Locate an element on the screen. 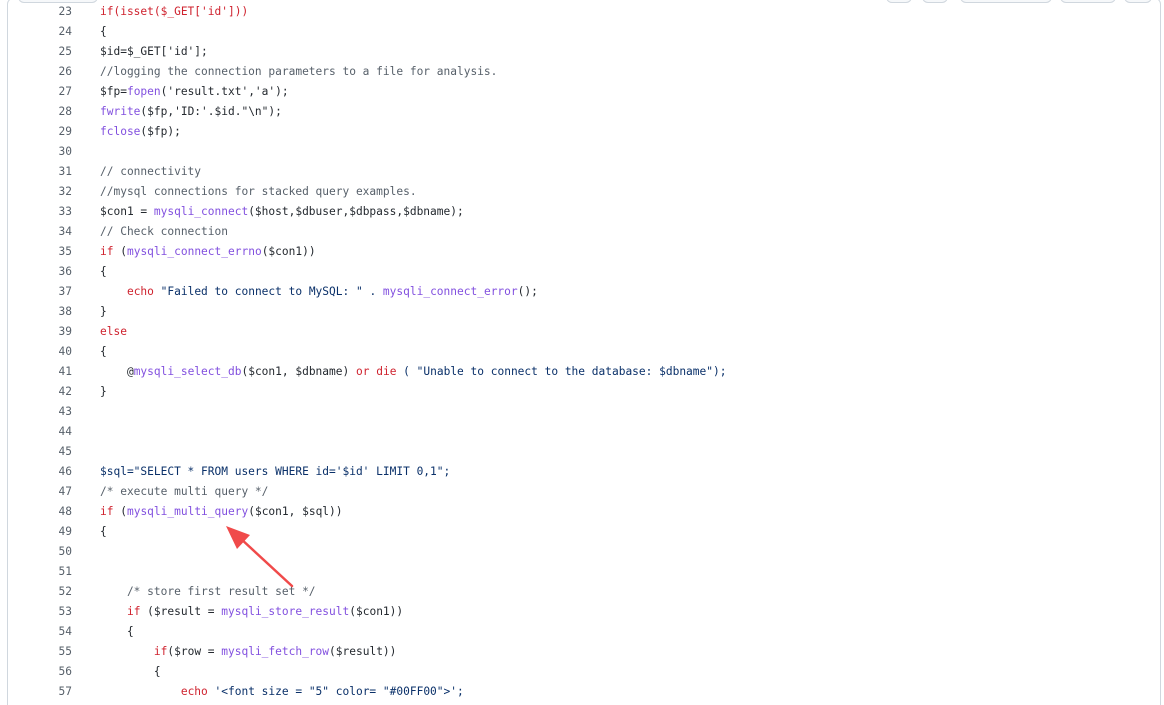 The height and width of the screenshot is (705, 1164). line-number: 26 is located at coordinates (51, 72).